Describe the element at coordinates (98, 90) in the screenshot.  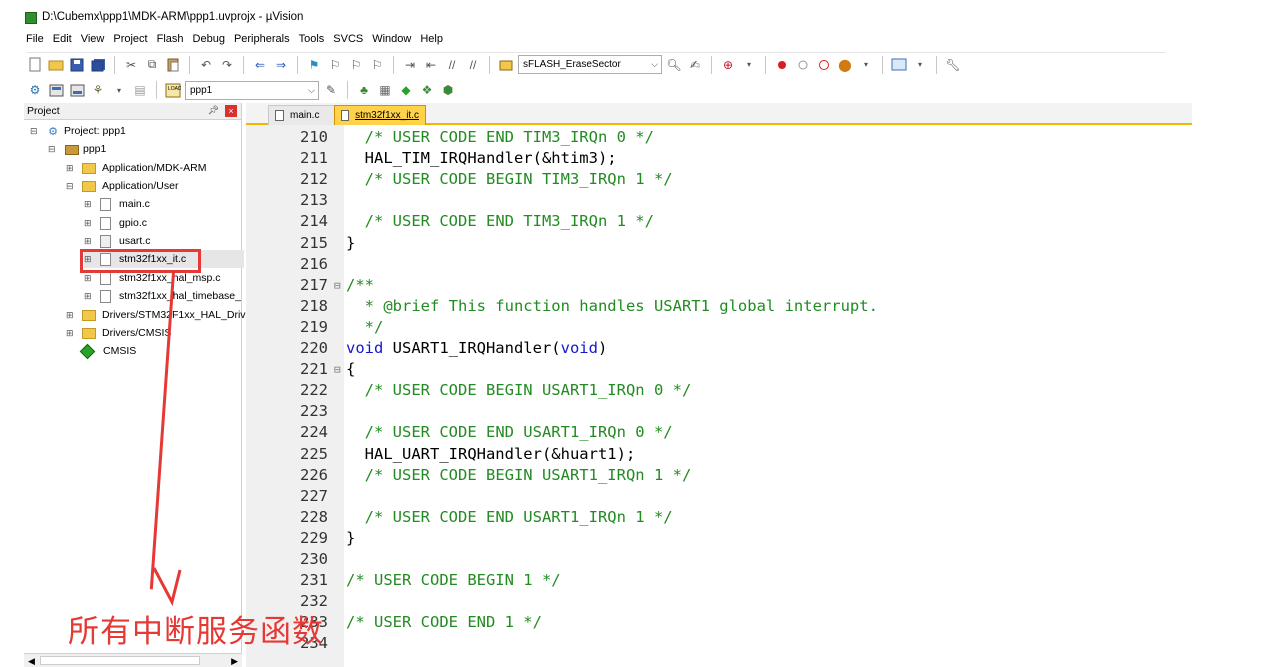
I see `batch-build-icon: ⚘` at that location.